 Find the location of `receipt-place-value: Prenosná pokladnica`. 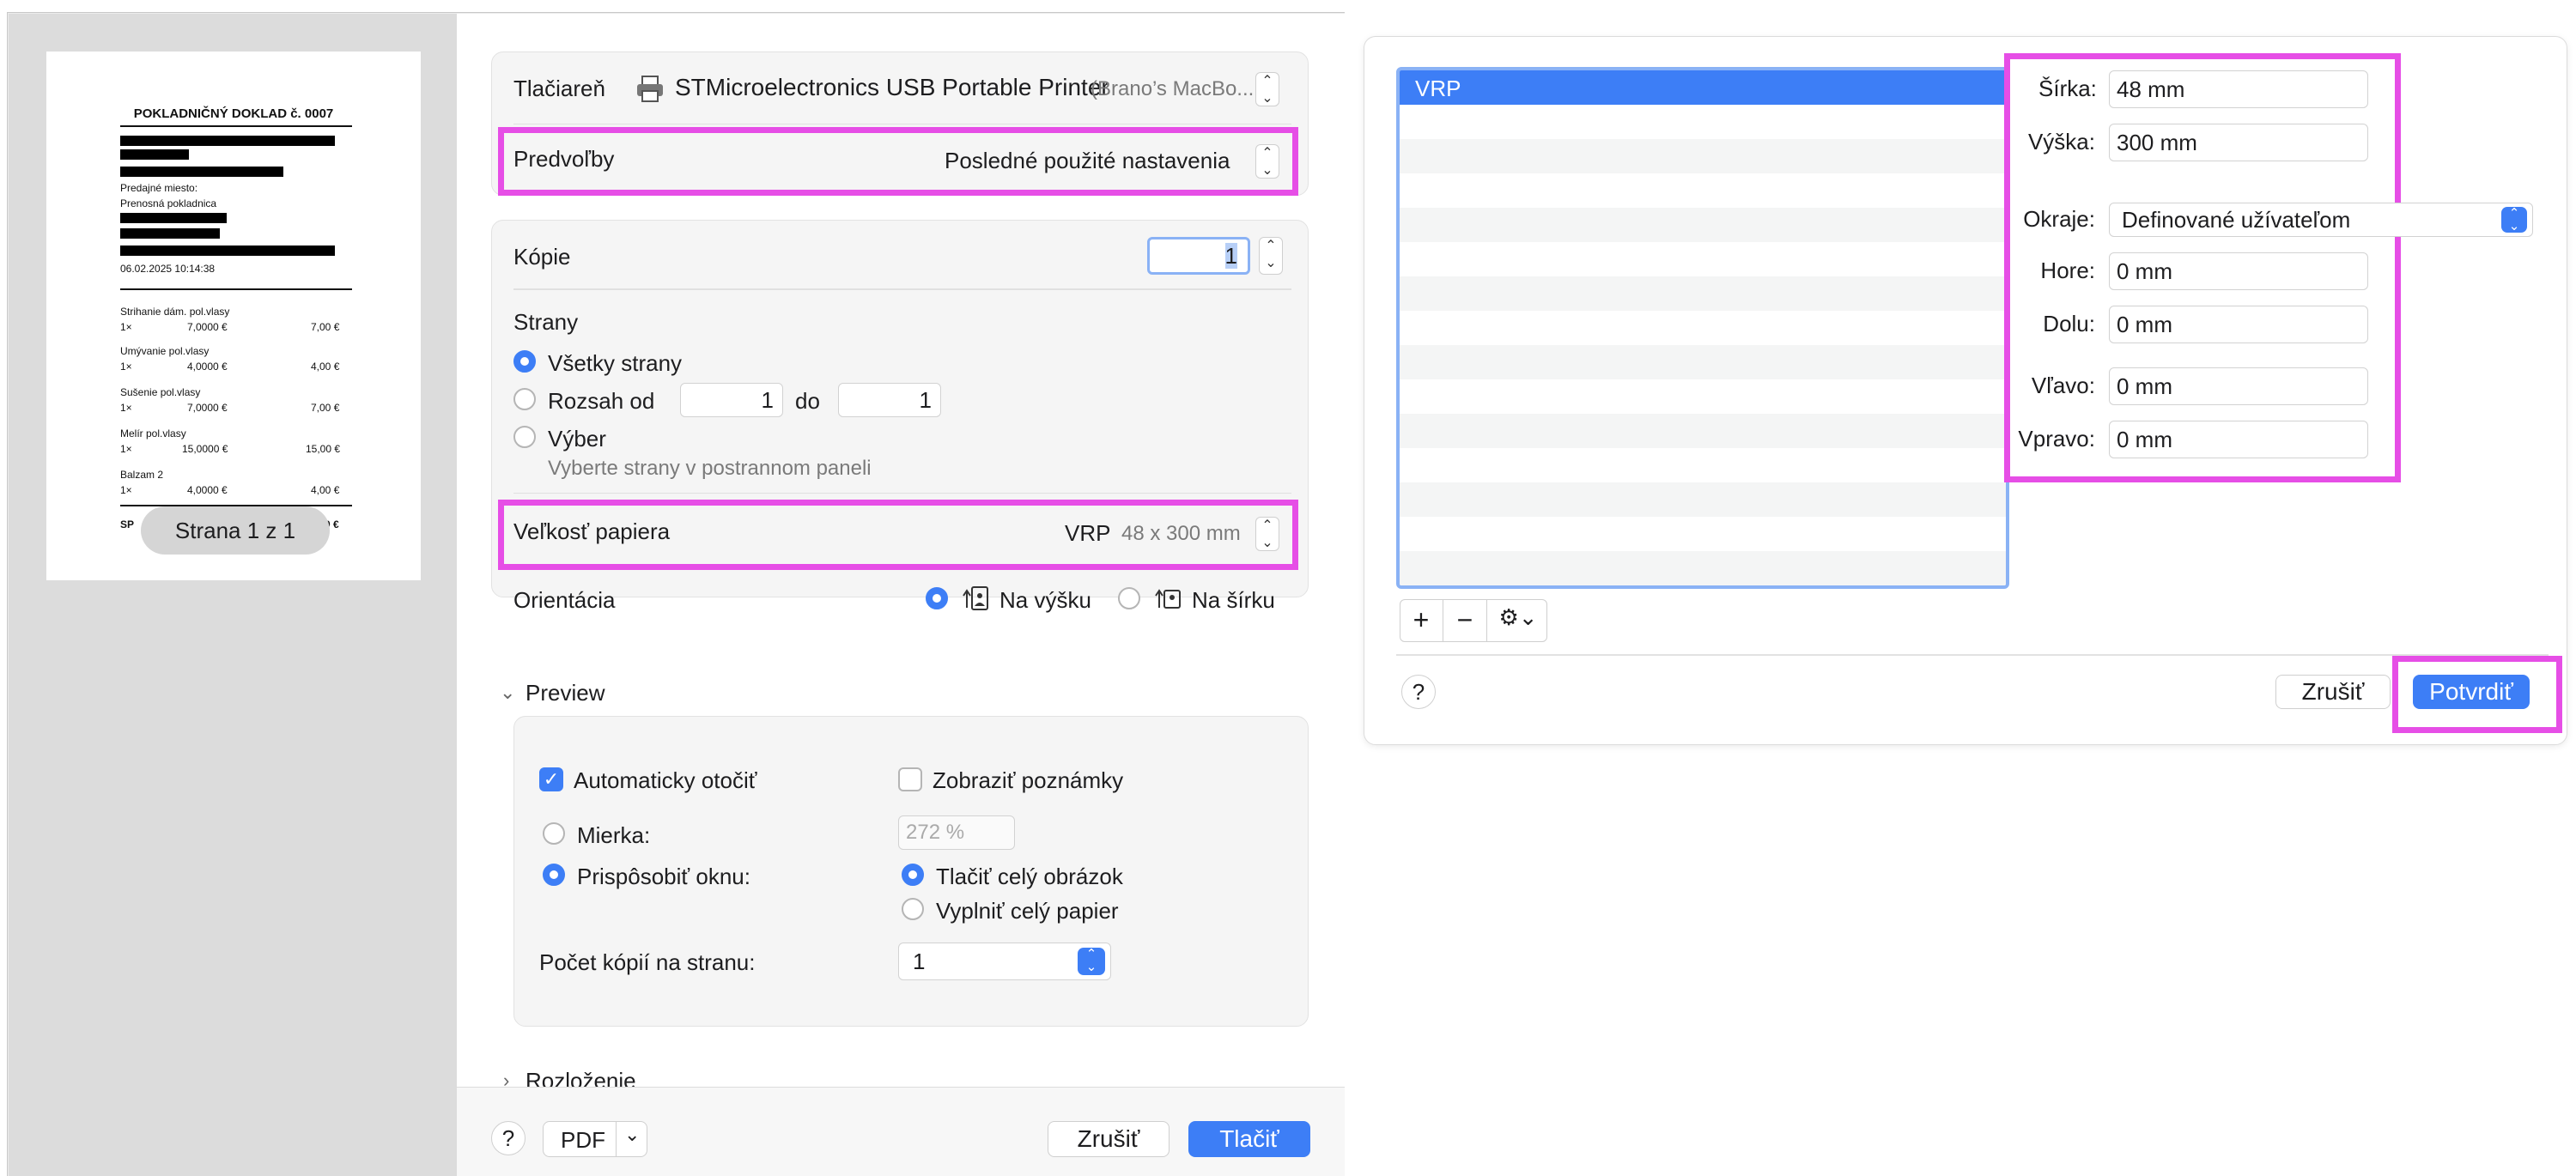

receipt-place-value: Prenosná pokladnica is located at coordinates (169, 203).